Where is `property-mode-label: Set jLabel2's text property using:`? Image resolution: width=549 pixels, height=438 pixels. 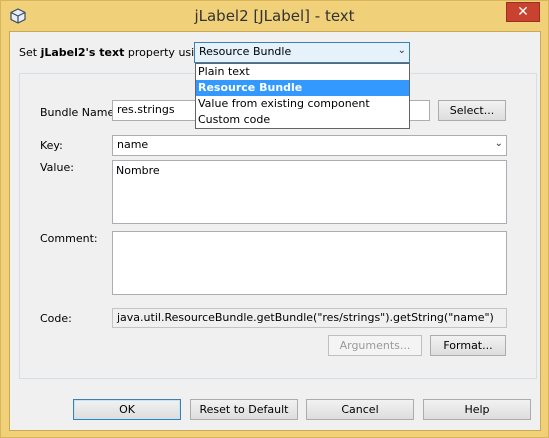 property-mode-label: Set jLabel2's text property using: is located at coordinates (115, 52).